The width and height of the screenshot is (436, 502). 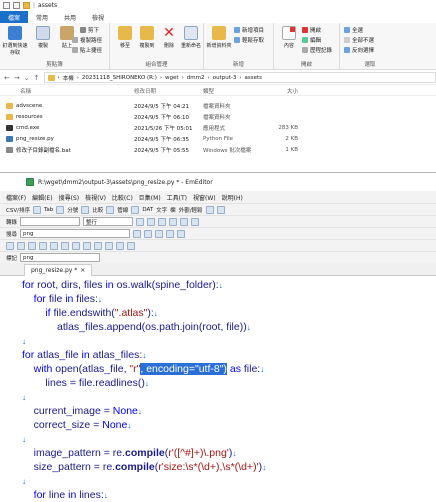 What do you see at coordinates (43, 41) in the screenshot?
I see `copy-button: 複製` at bounding box center [43, 41].